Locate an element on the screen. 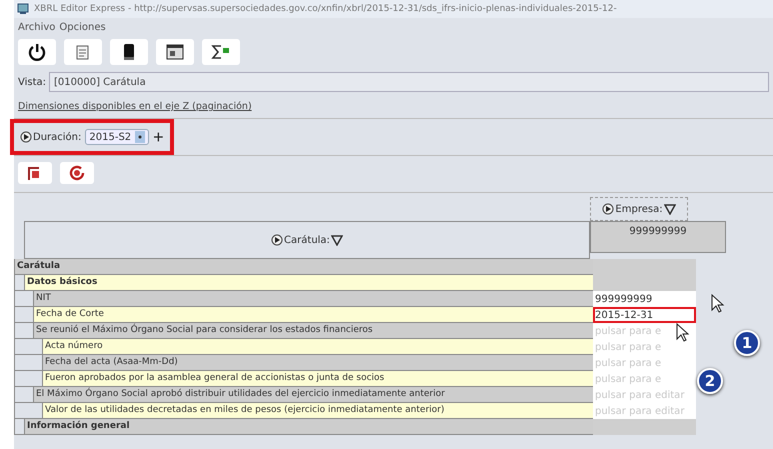 The image size is (773, 449). row-label: Datos básicos is located at coordinates (308, 282).